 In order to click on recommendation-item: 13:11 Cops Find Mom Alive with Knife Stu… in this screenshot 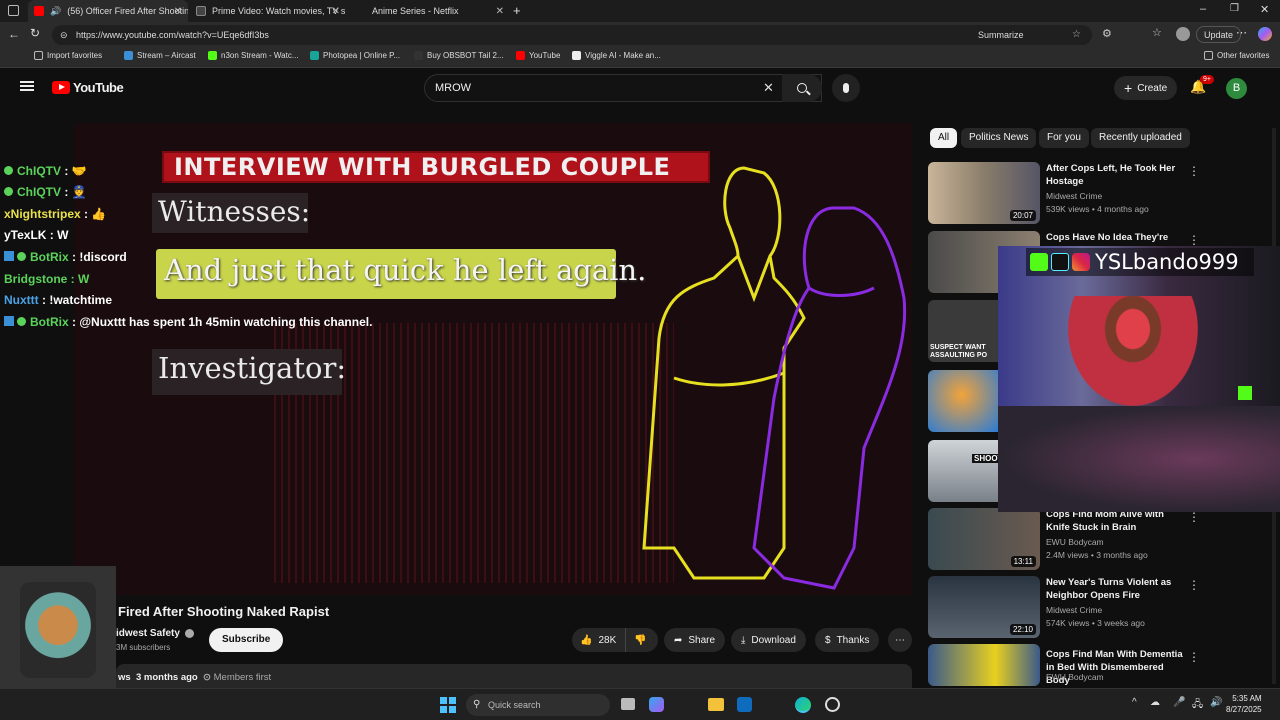, I will do `click(1098, 539)`.